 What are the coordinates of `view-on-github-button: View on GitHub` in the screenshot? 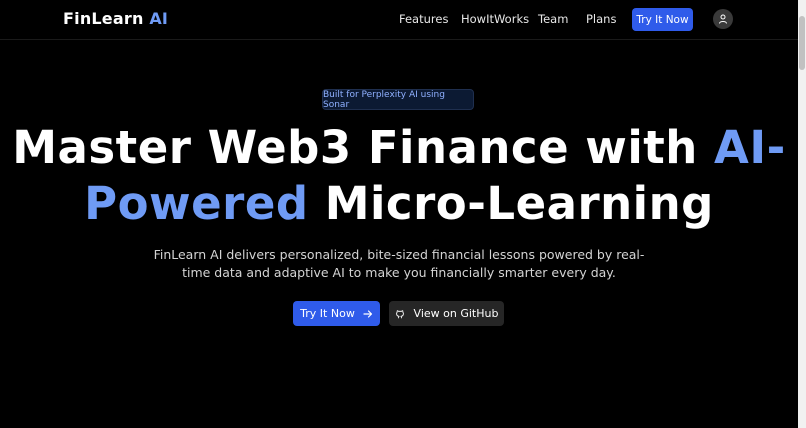 It's located at (446, 313).